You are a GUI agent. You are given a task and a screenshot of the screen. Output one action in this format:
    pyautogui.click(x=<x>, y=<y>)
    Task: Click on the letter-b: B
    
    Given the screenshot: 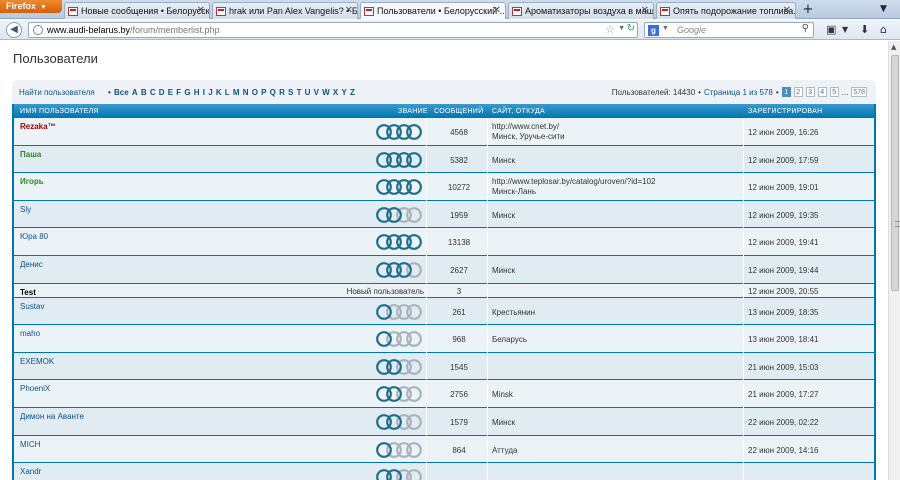 What is the action you would take?
    pyautogui.click(x=144, y=92)
    